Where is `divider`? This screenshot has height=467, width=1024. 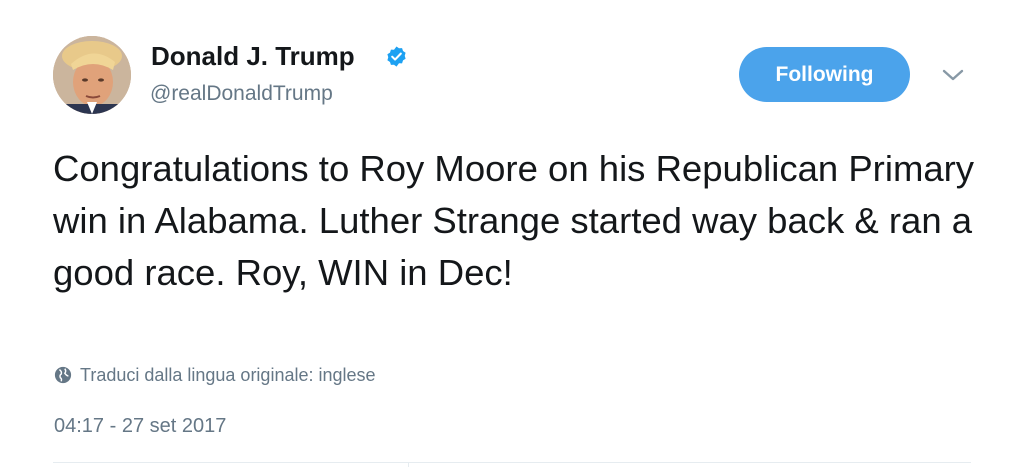 divider is located at coordinates (512, 462).